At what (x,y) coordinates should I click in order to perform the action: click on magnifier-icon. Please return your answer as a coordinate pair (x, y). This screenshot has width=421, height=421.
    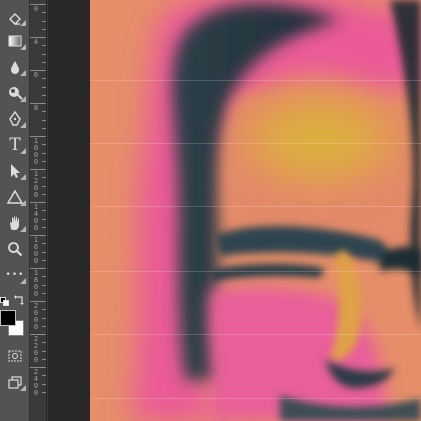
    Looking at the image, I should click on (15, 249).